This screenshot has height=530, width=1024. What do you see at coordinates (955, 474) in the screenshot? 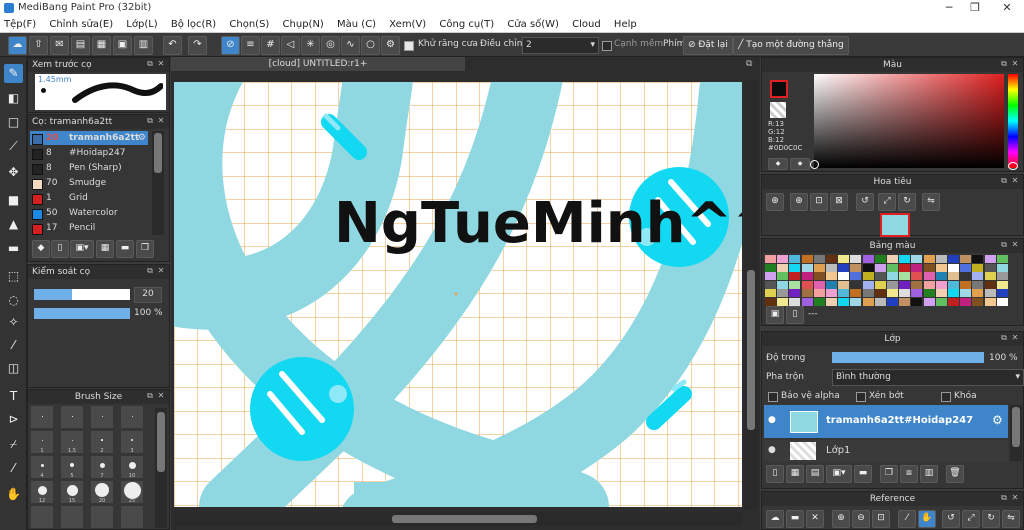
I see `delete-layer-icon: 🗑` at bounding box center [955, 474].